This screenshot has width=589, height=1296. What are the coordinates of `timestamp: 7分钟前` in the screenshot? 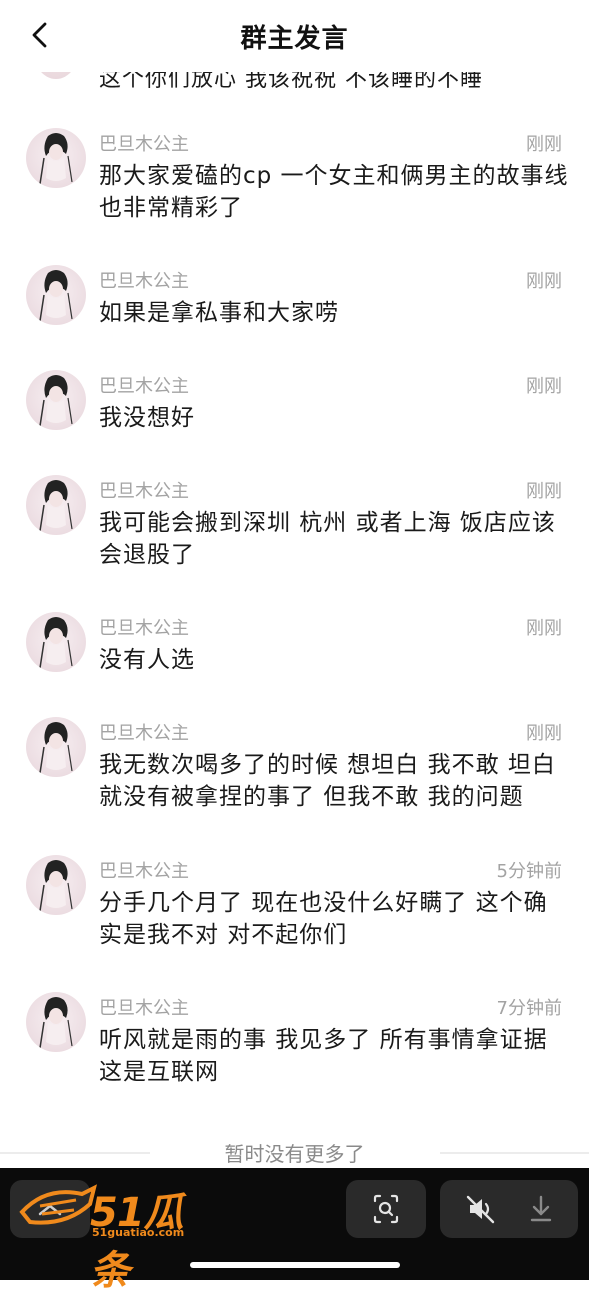 It's located at (529, 1008).